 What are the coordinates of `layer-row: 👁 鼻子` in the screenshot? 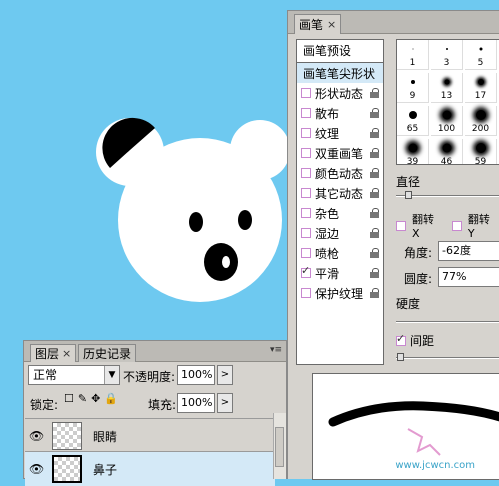 It's located at (150, 468).